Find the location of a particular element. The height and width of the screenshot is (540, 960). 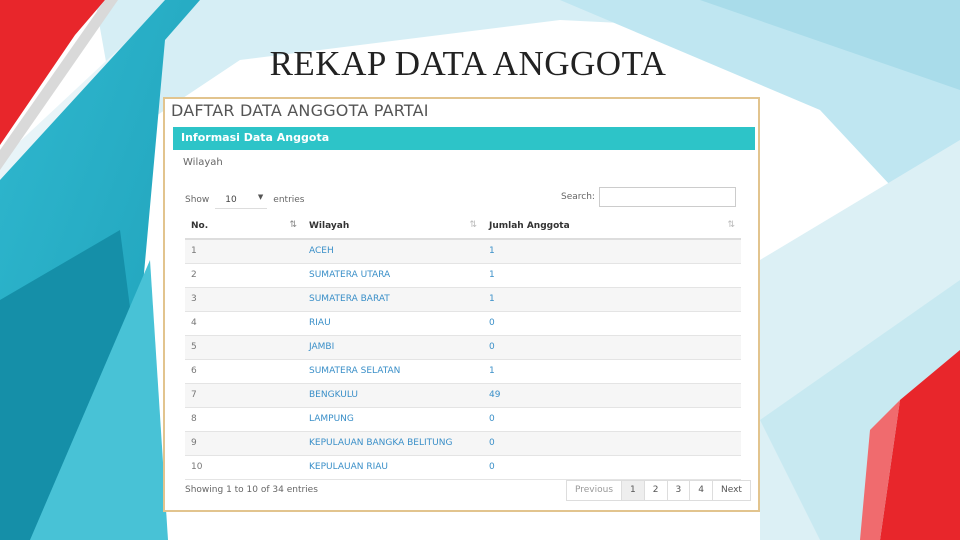

table-row: 10 KEPULAUAN RIAU 0 is located at coordinates (463, 467).